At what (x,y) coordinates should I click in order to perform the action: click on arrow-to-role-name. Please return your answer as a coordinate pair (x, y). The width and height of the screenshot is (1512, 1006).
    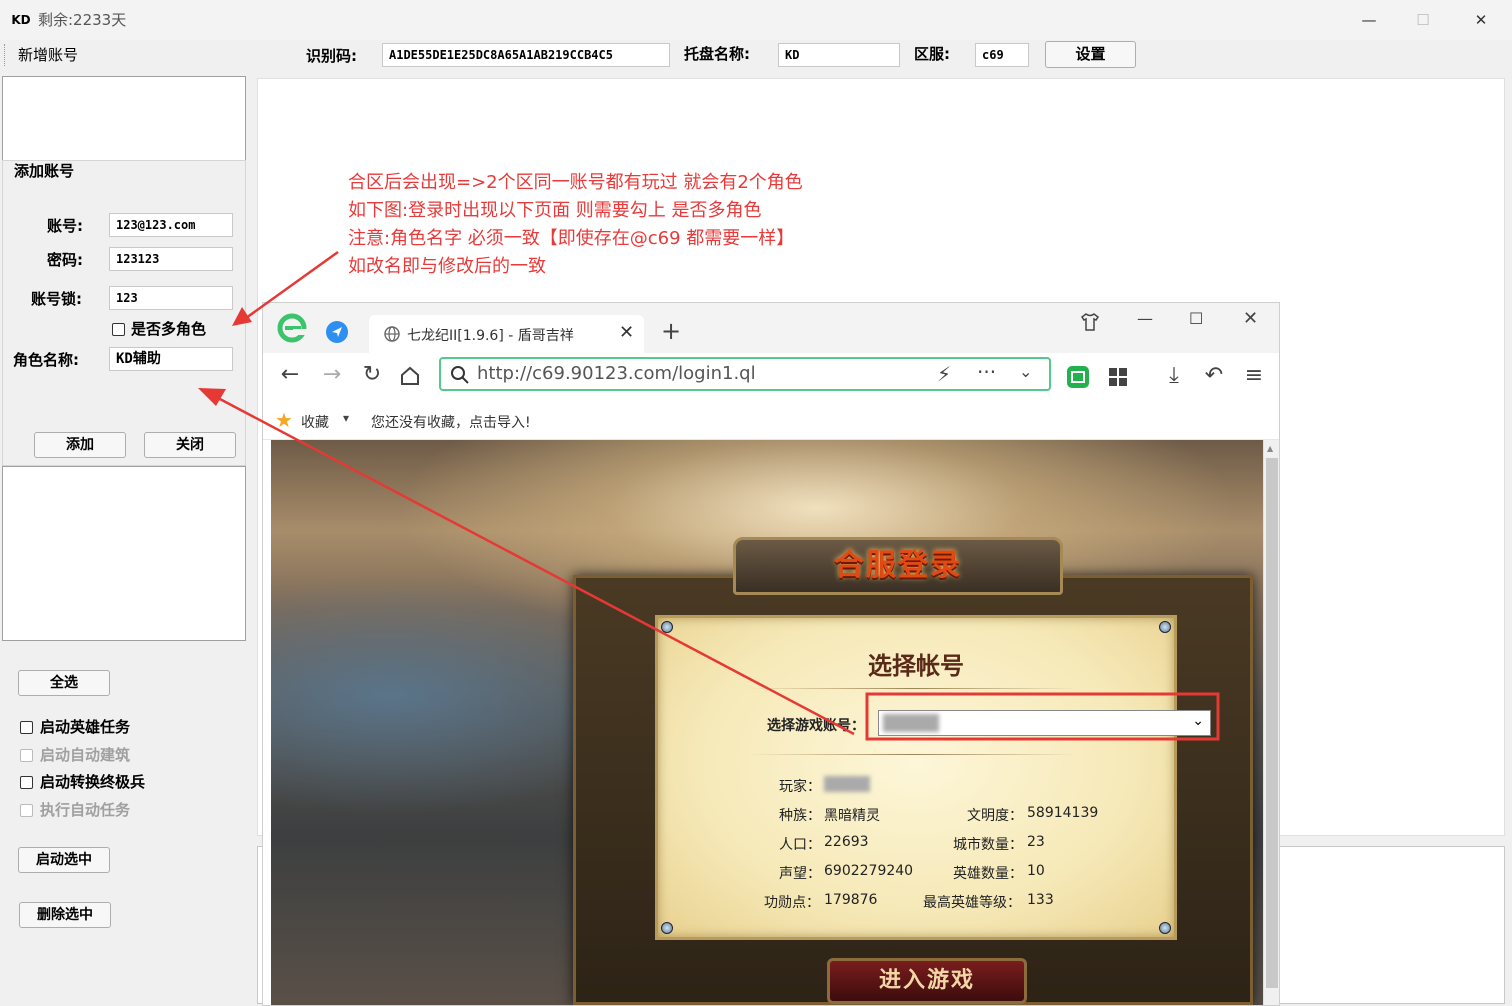
    Looking at the image, I should click on (536, 566).